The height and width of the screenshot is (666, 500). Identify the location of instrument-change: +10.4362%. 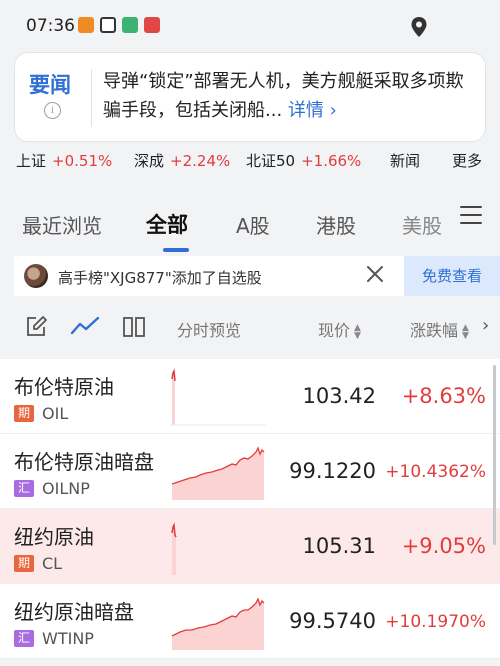
(435, 472).